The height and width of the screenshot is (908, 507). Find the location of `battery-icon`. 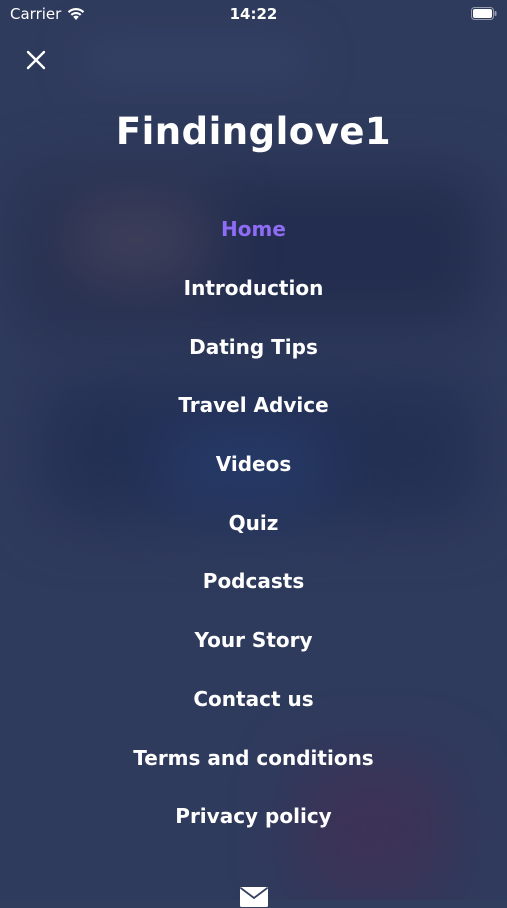

battery-icon is located at coordinates (484, 13).